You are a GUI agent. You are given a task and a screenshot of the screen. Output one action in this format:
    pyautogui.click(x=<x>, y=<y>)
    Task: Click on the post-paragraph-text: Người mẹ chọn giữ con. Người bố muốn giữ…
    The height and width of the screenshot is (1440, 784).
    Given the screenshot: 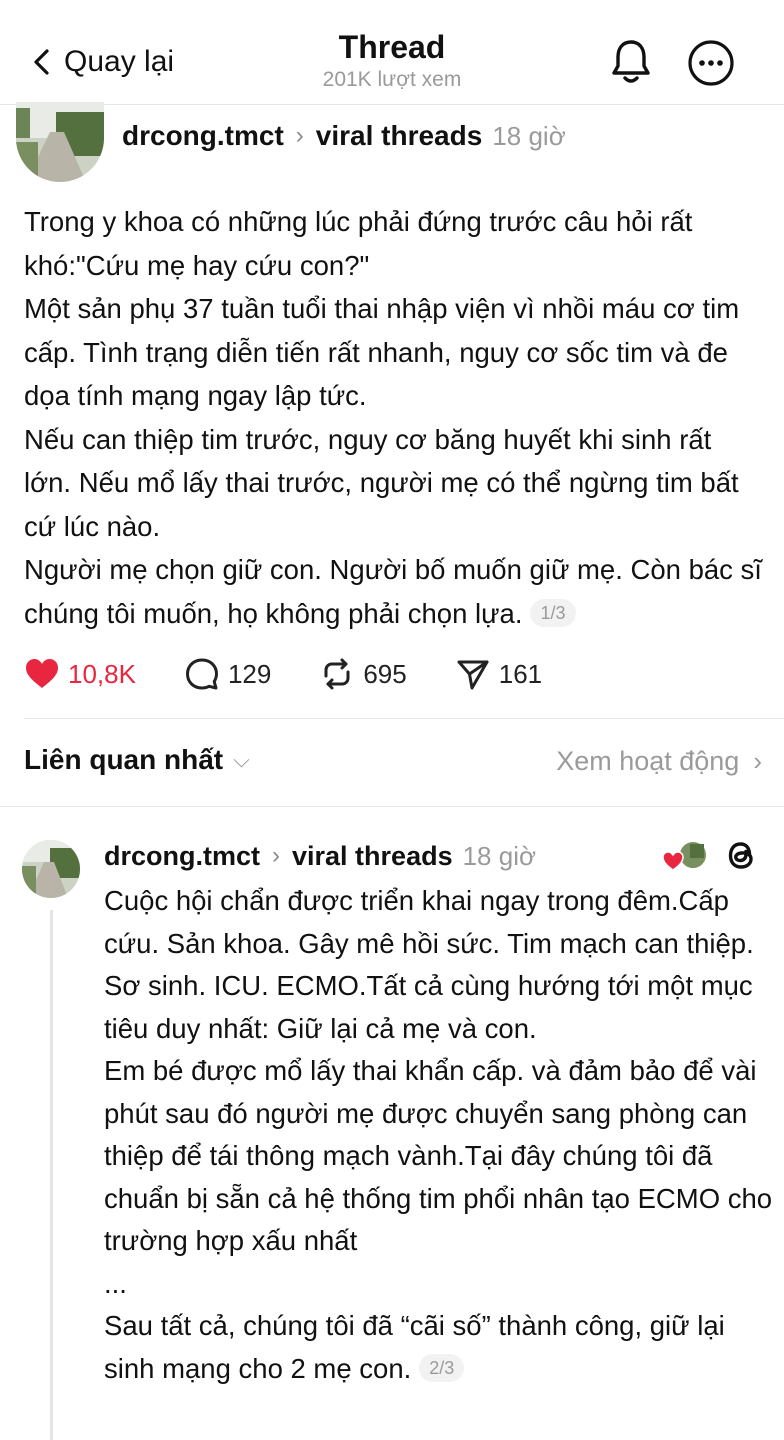 What is the action you would take?
    pyautogui.click(x=393, y=591)
    